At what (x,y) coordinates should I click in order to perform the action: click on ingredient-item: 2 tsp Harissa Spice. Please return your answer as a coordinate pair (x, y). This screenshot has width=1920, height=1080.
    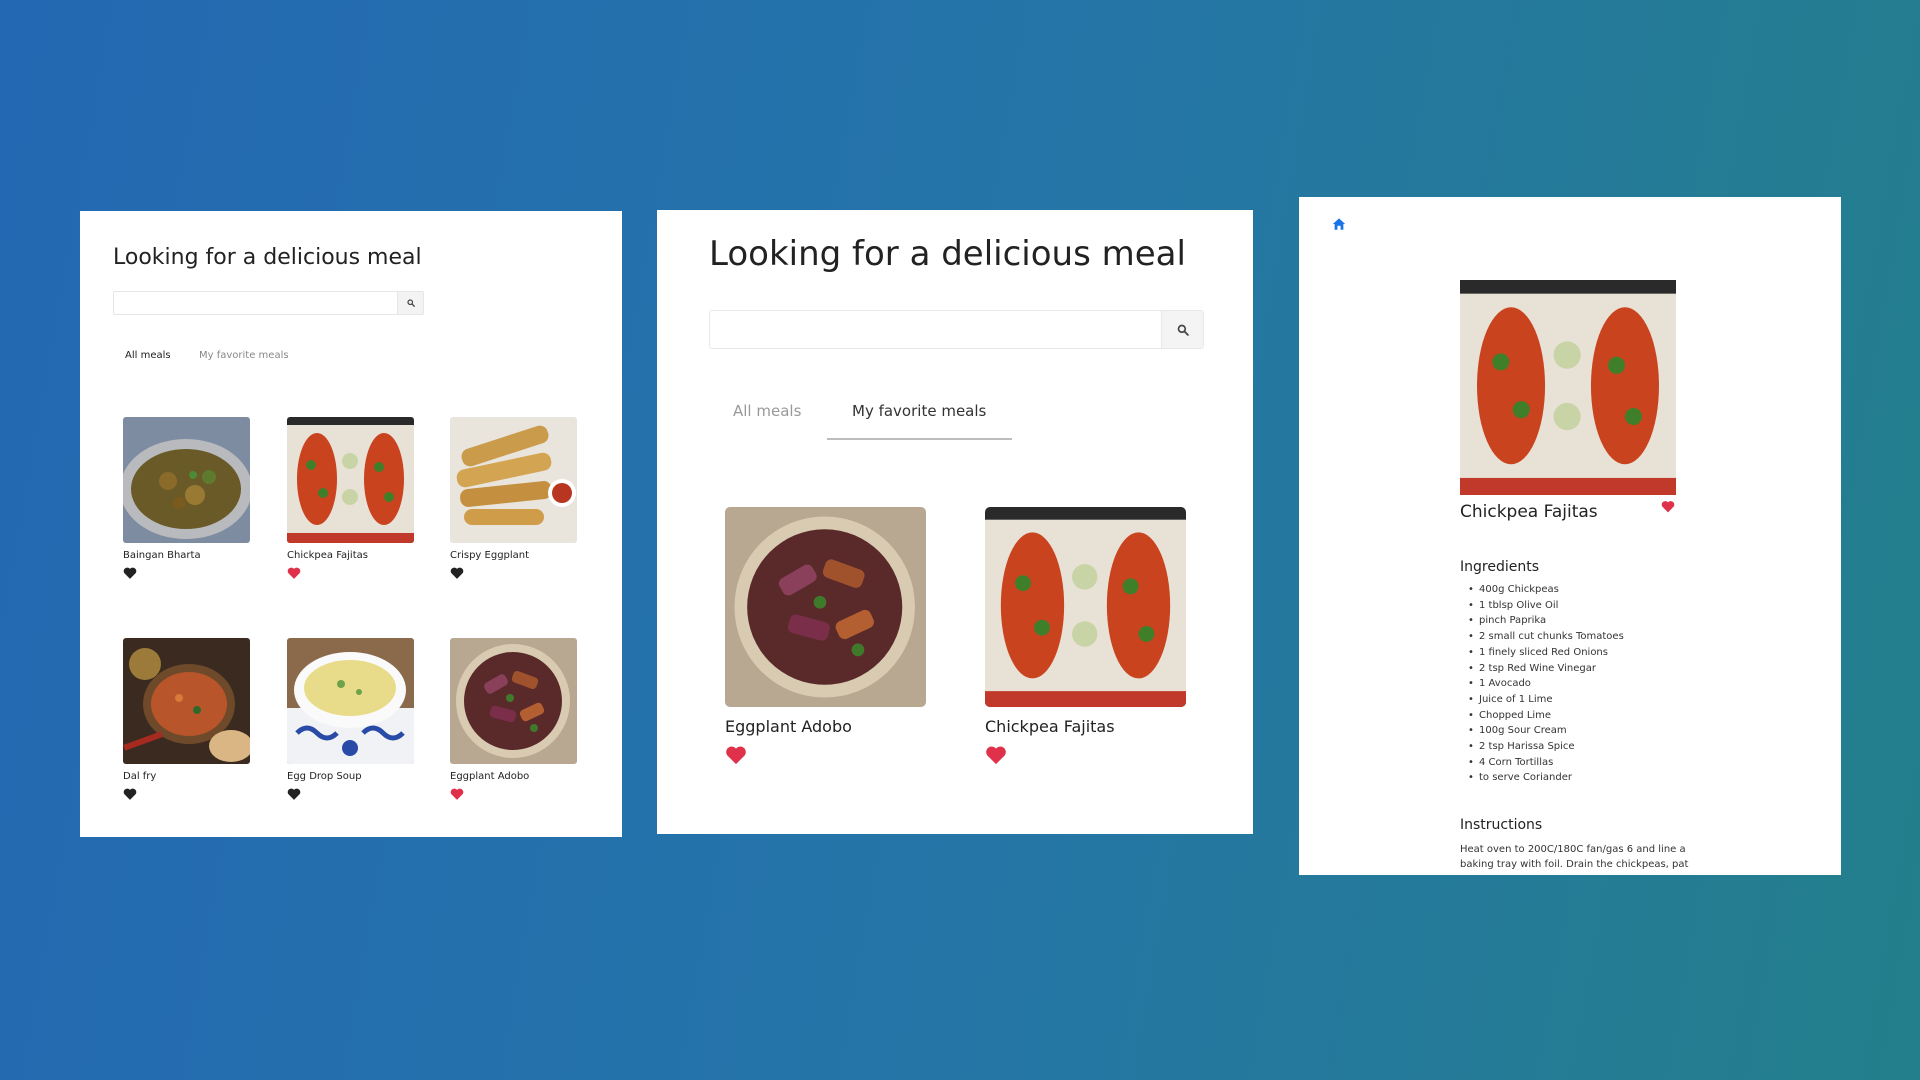
    Looking at the image, I should click on (1546, 747).